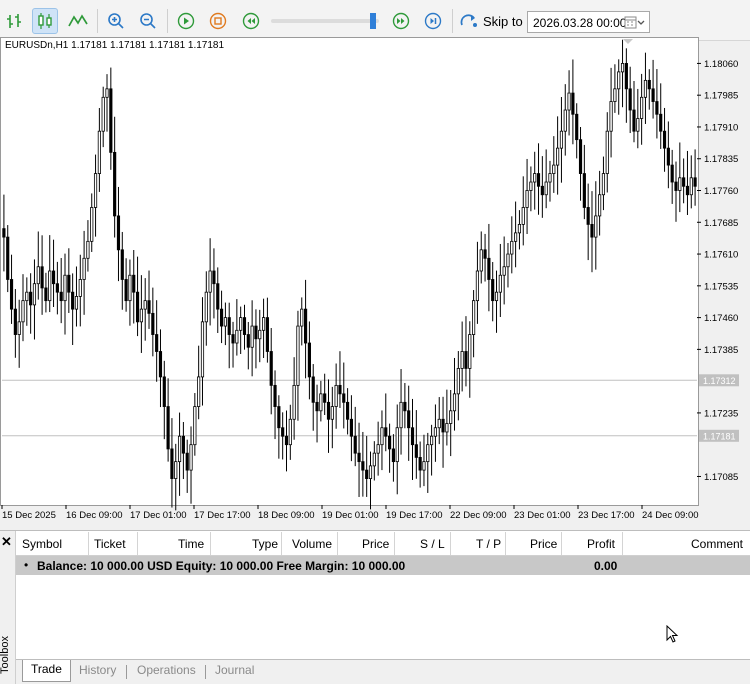  What do you see at coordinates (218, 21) in the screenshot?
I see `stop-button` at bounding box center [218, 21].